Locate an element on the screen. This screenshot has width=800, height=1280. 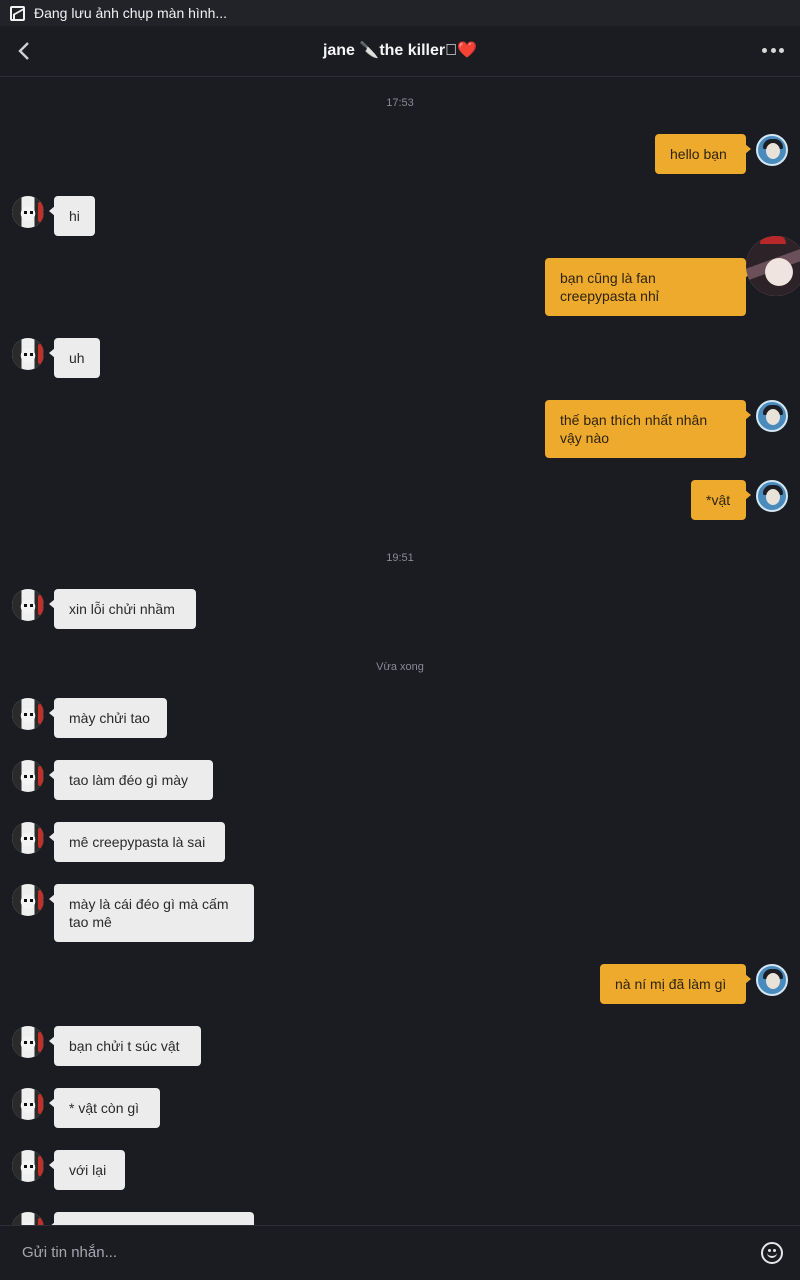
chat-title: jane 🔪the killer🏿❤️ is located at coordinates (400, 50).